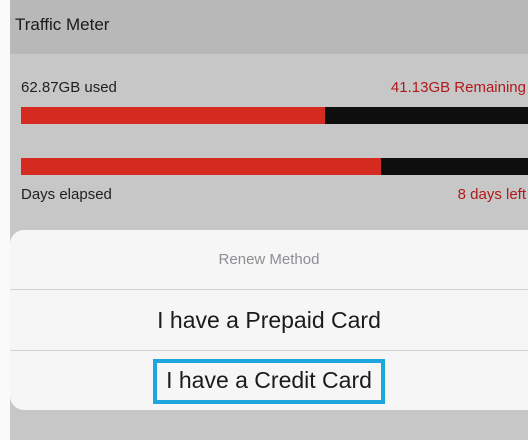 The width and height of the screenshot is (528, 440). I want to click on page-title: Traffic Meter, so click(62, 24).